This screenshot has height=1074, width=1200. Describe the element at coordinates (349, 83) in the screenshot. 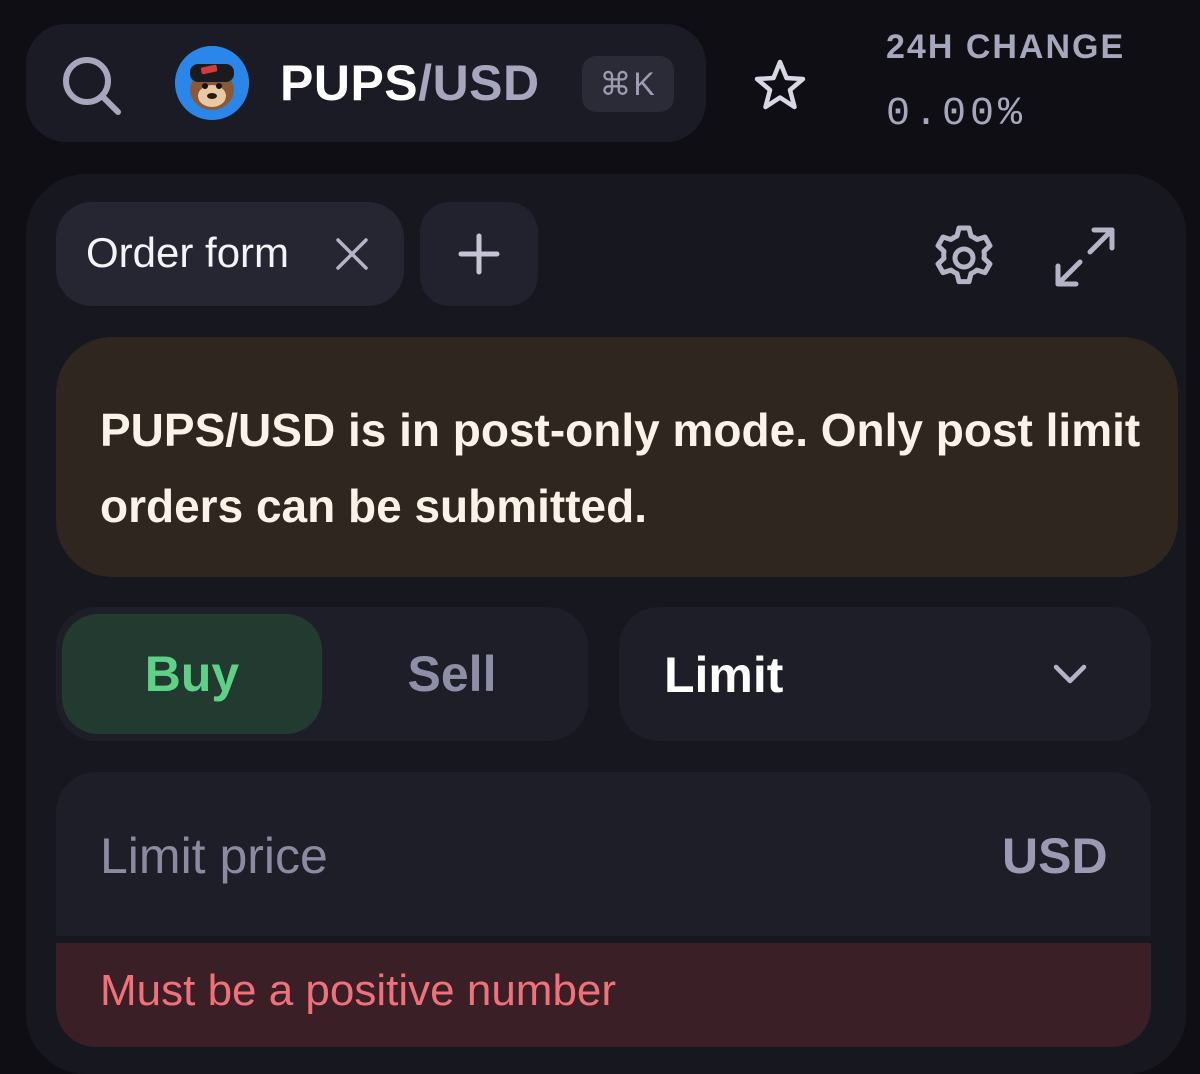

I see `pair-base: PUPS` at that location.